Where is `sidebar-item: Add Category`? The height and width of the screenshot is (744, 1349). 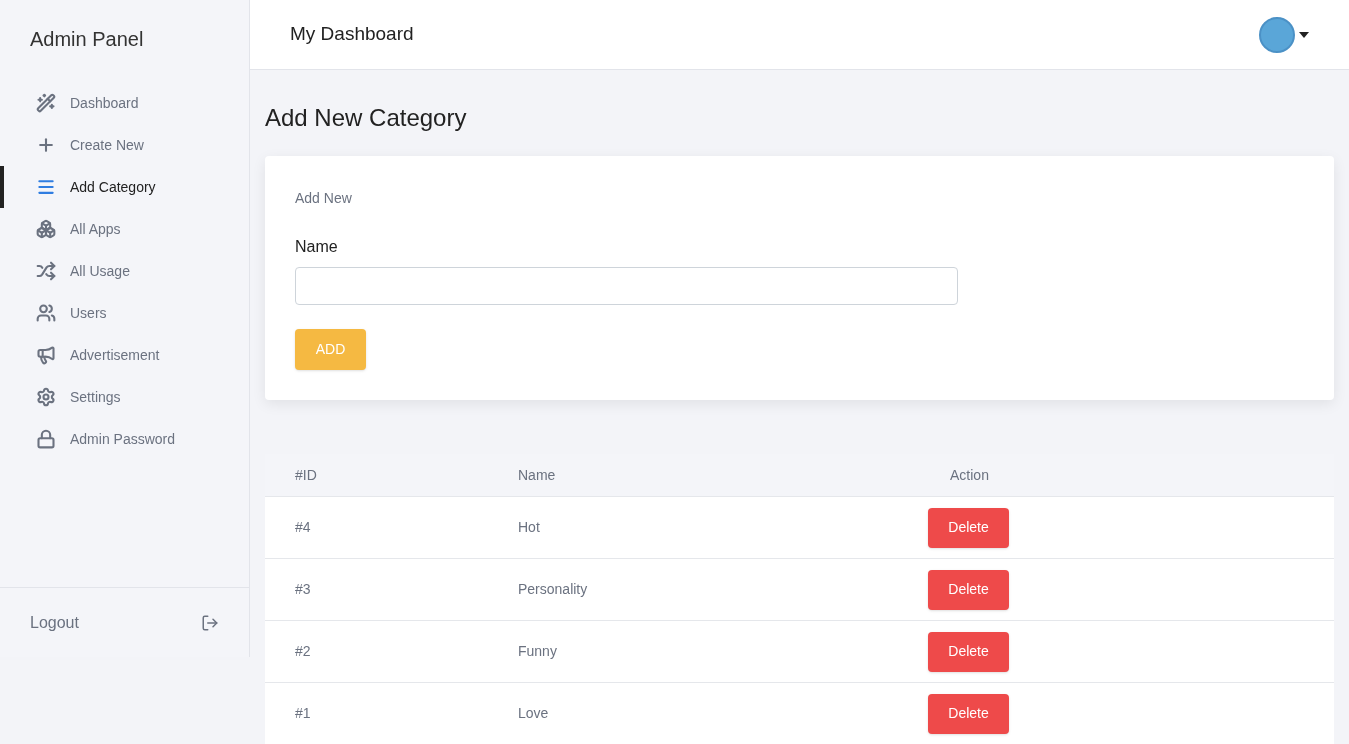 sidebar-item: Add Category is located at coordinates (124, 187).